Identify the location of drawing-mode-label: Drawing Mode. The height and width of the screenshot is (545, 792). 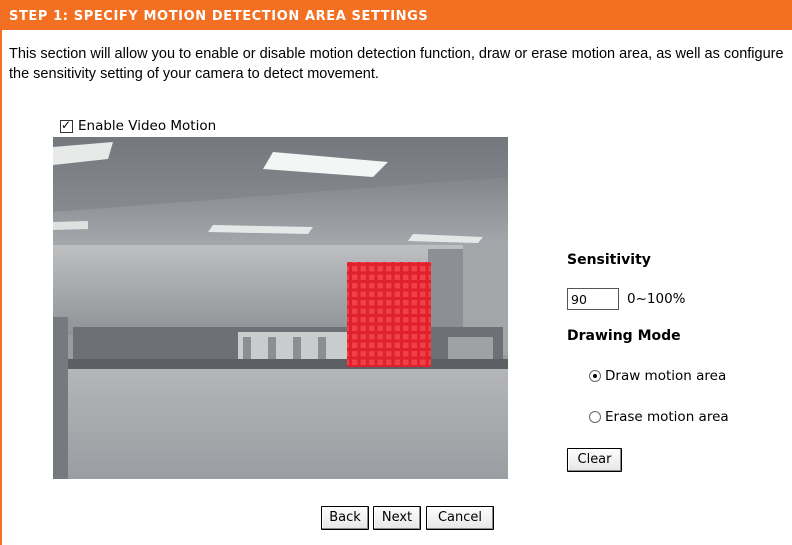
(624, 336).